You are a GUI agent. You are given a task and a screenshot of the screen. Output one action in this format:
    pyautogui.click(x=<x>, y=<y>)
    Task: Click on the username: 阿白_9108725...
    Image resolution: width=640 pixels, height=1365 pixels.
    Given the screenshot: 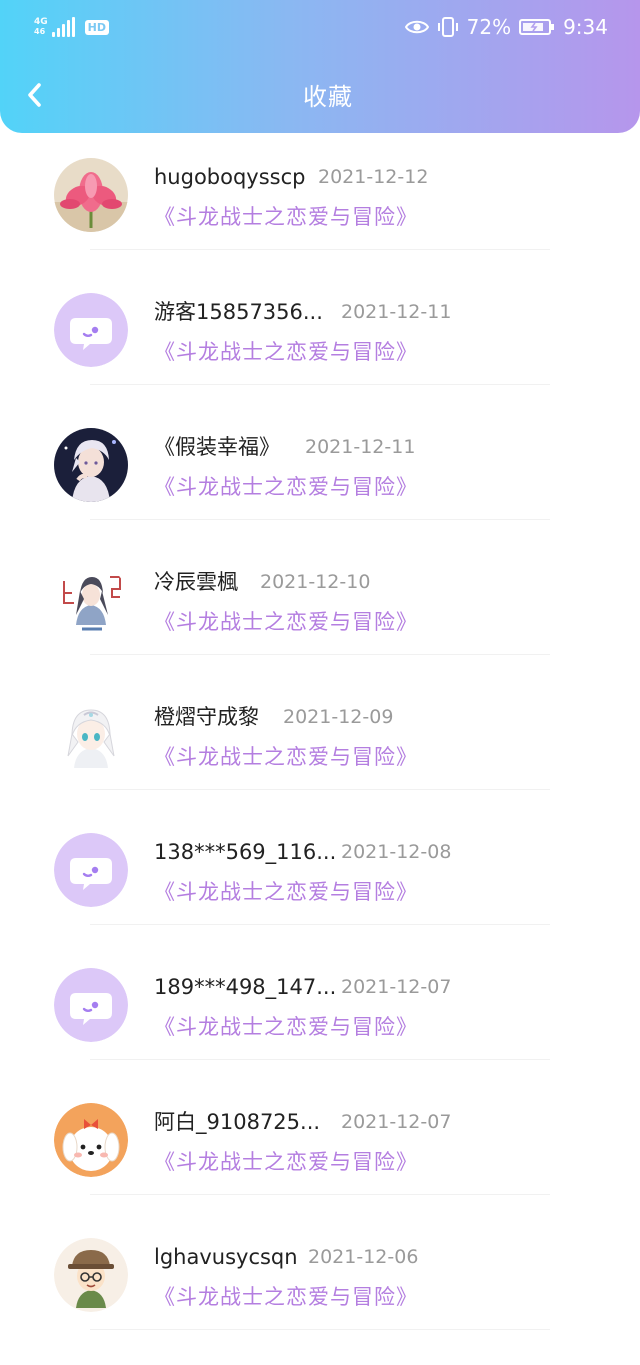 What is the action you would take?
    pyautogui.click(x=237, y=1122)
    